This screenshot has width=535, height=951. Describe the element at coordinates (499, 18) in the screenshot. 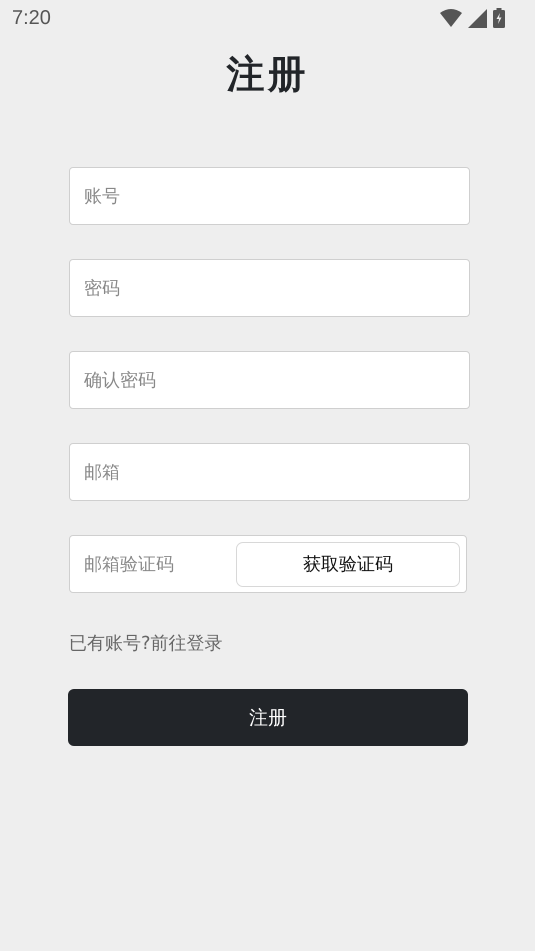

I see `battery-icon` at that location.